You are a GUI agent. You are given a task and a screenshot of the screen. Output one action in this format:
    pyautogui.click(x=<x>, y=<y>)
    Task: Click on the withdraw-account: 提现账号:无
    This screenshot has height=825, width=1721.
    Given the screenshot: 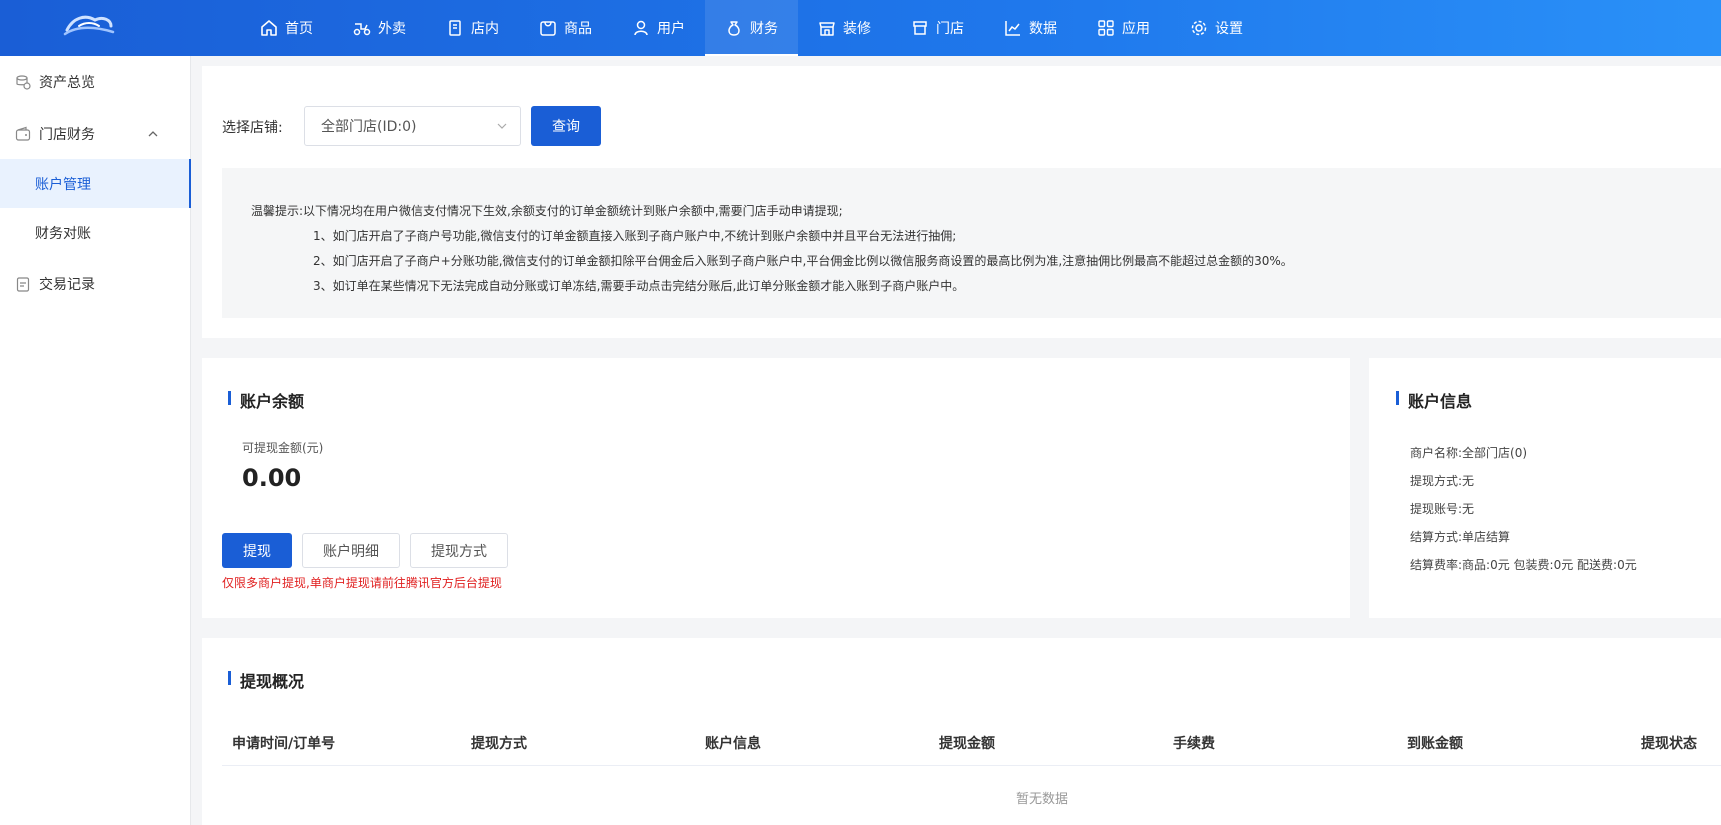 What is the action you would take?
    pyautogui.click(x=1442, y=509)
    